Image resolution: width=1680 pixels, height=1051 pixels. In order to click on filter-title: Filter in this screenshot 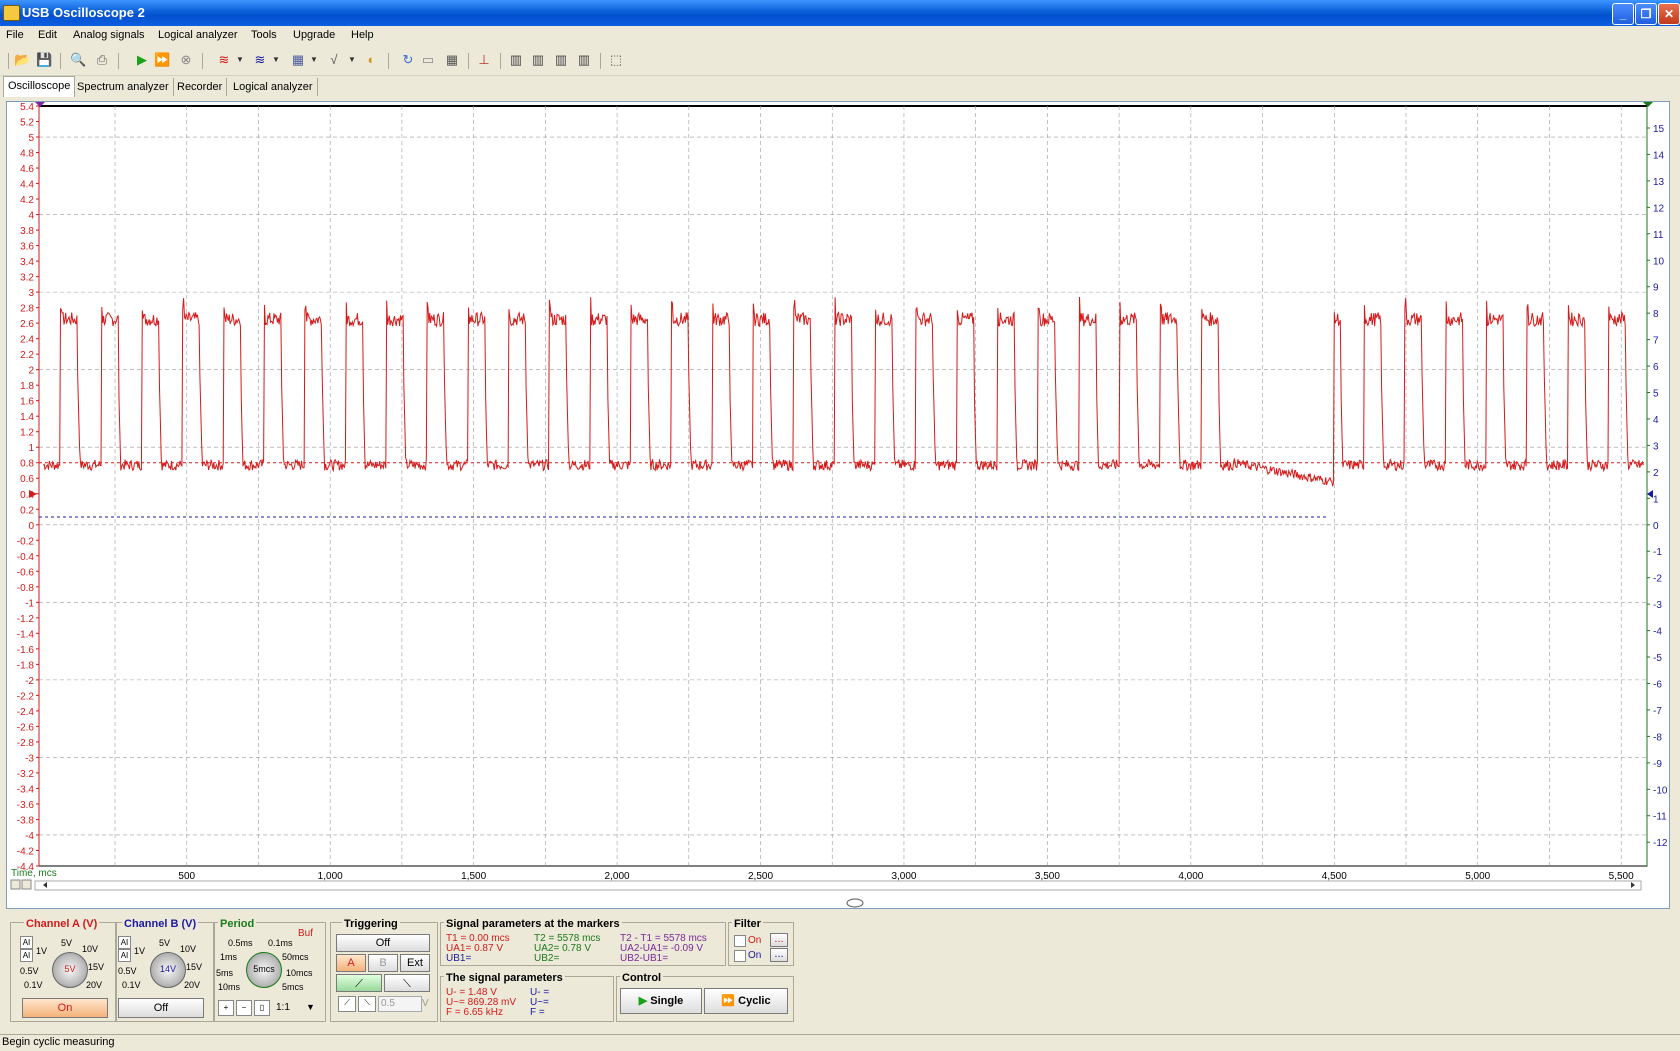, I will do `click(747, 924)`.